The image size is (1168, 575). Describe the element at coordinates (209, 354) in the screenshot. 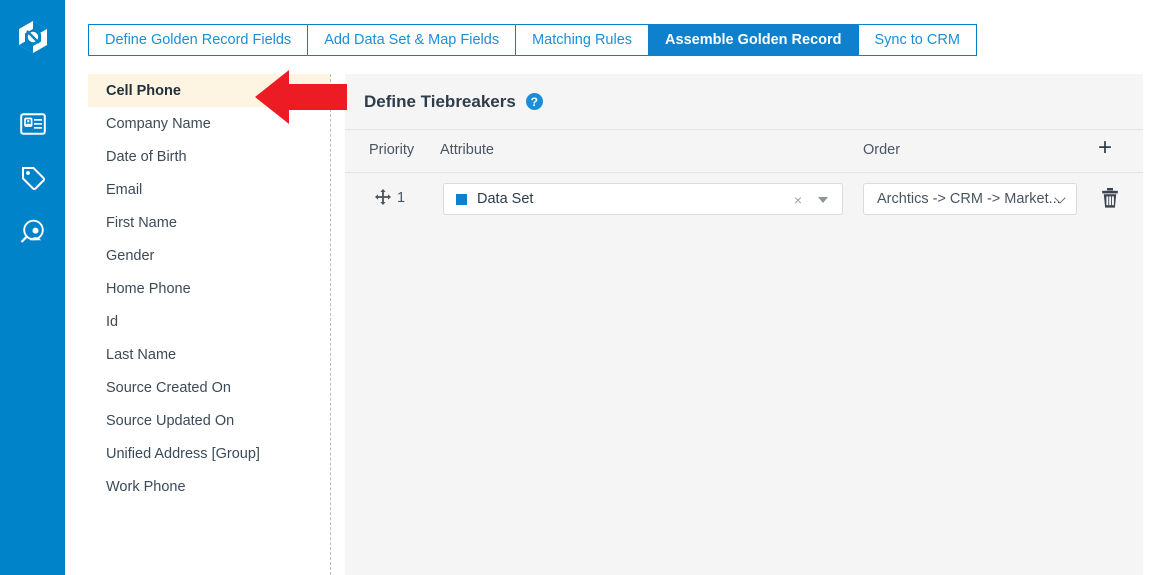

I see `list-item-last-name: Last Name` at that location.